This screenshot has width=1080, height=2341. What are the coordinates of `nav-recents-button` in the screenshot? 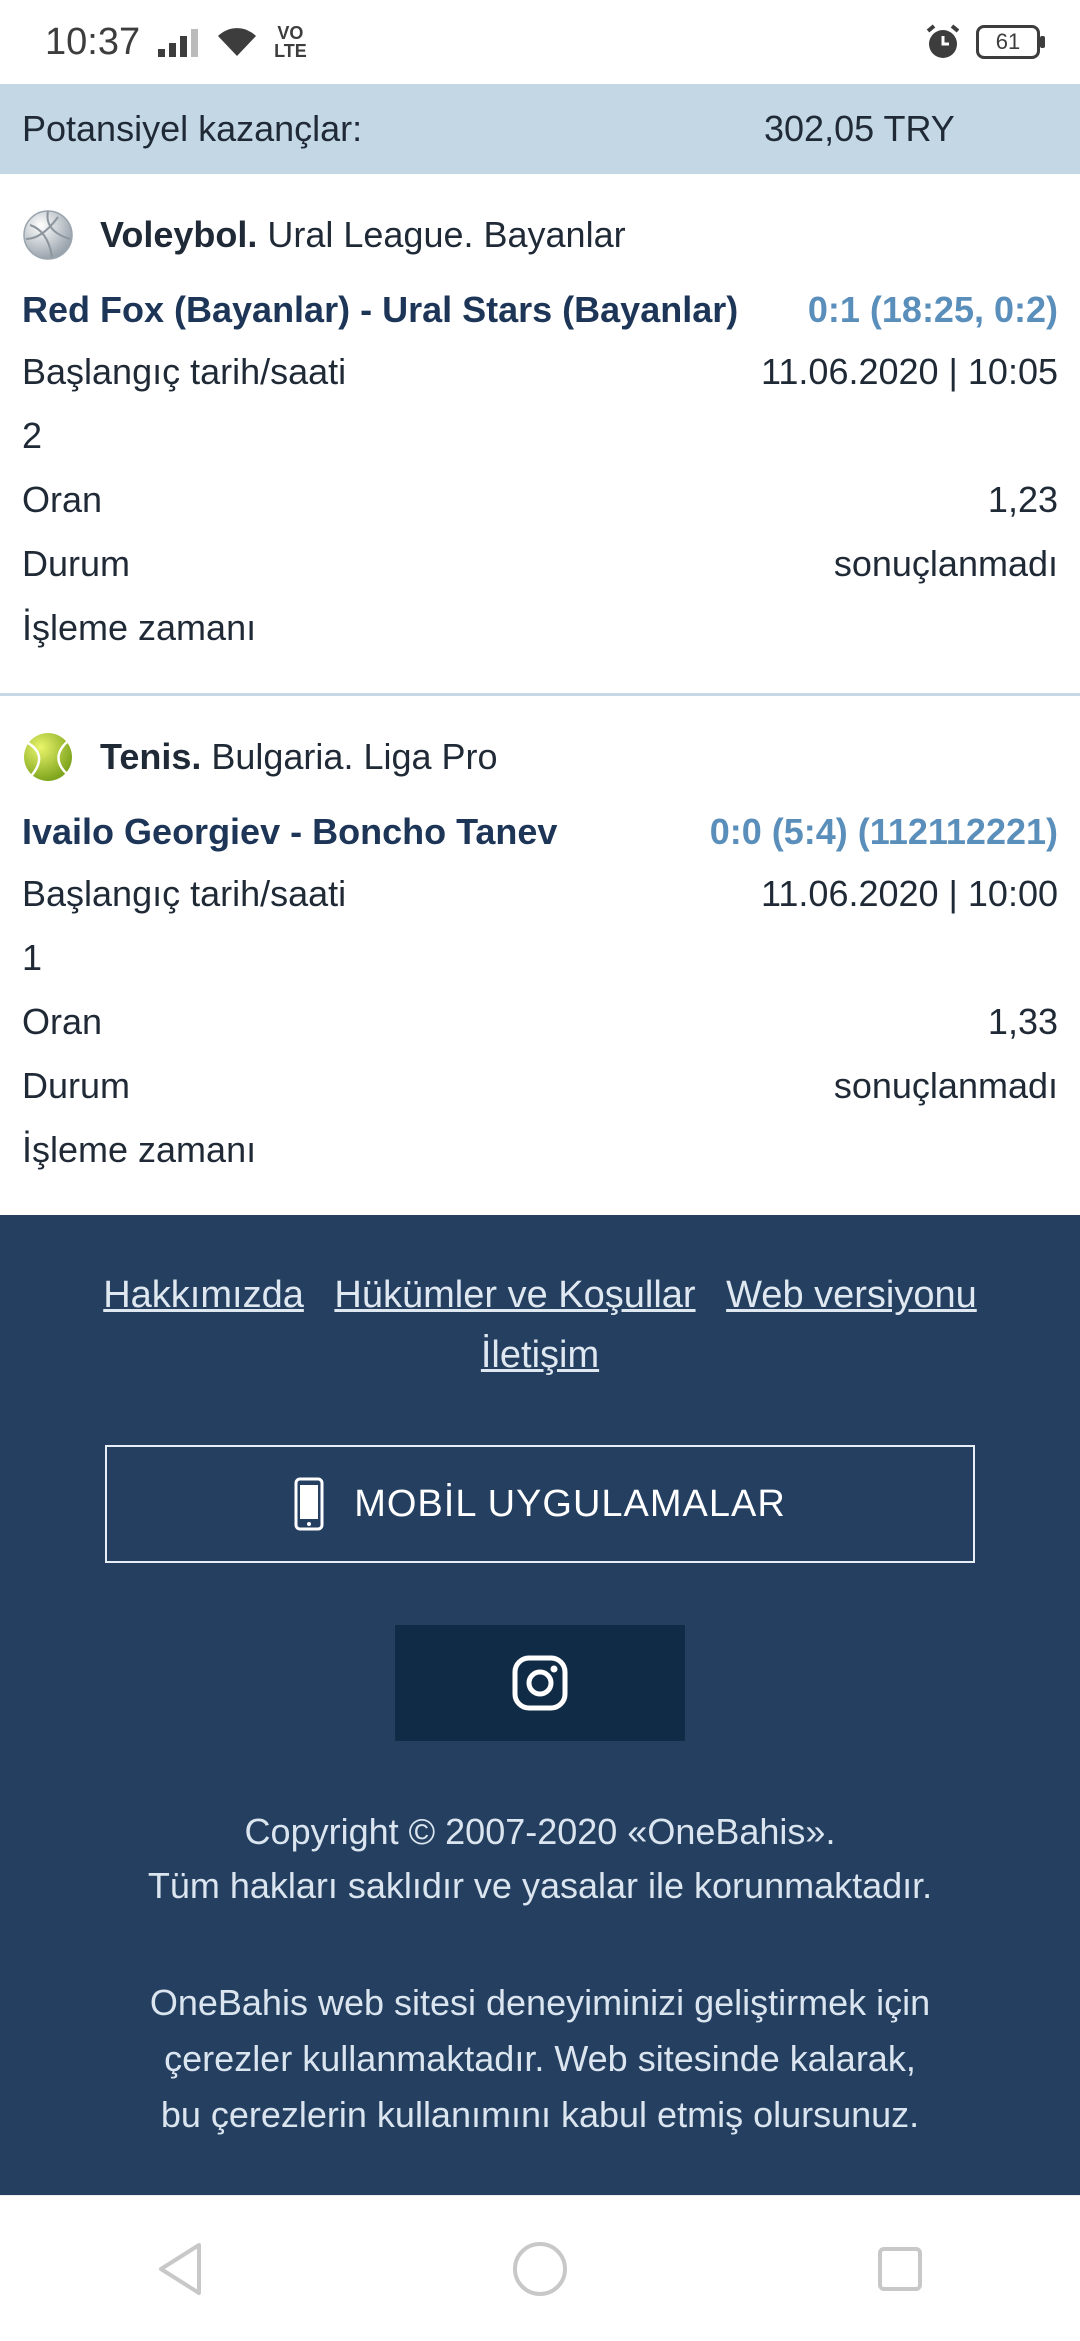 It's located at (900, 2269).